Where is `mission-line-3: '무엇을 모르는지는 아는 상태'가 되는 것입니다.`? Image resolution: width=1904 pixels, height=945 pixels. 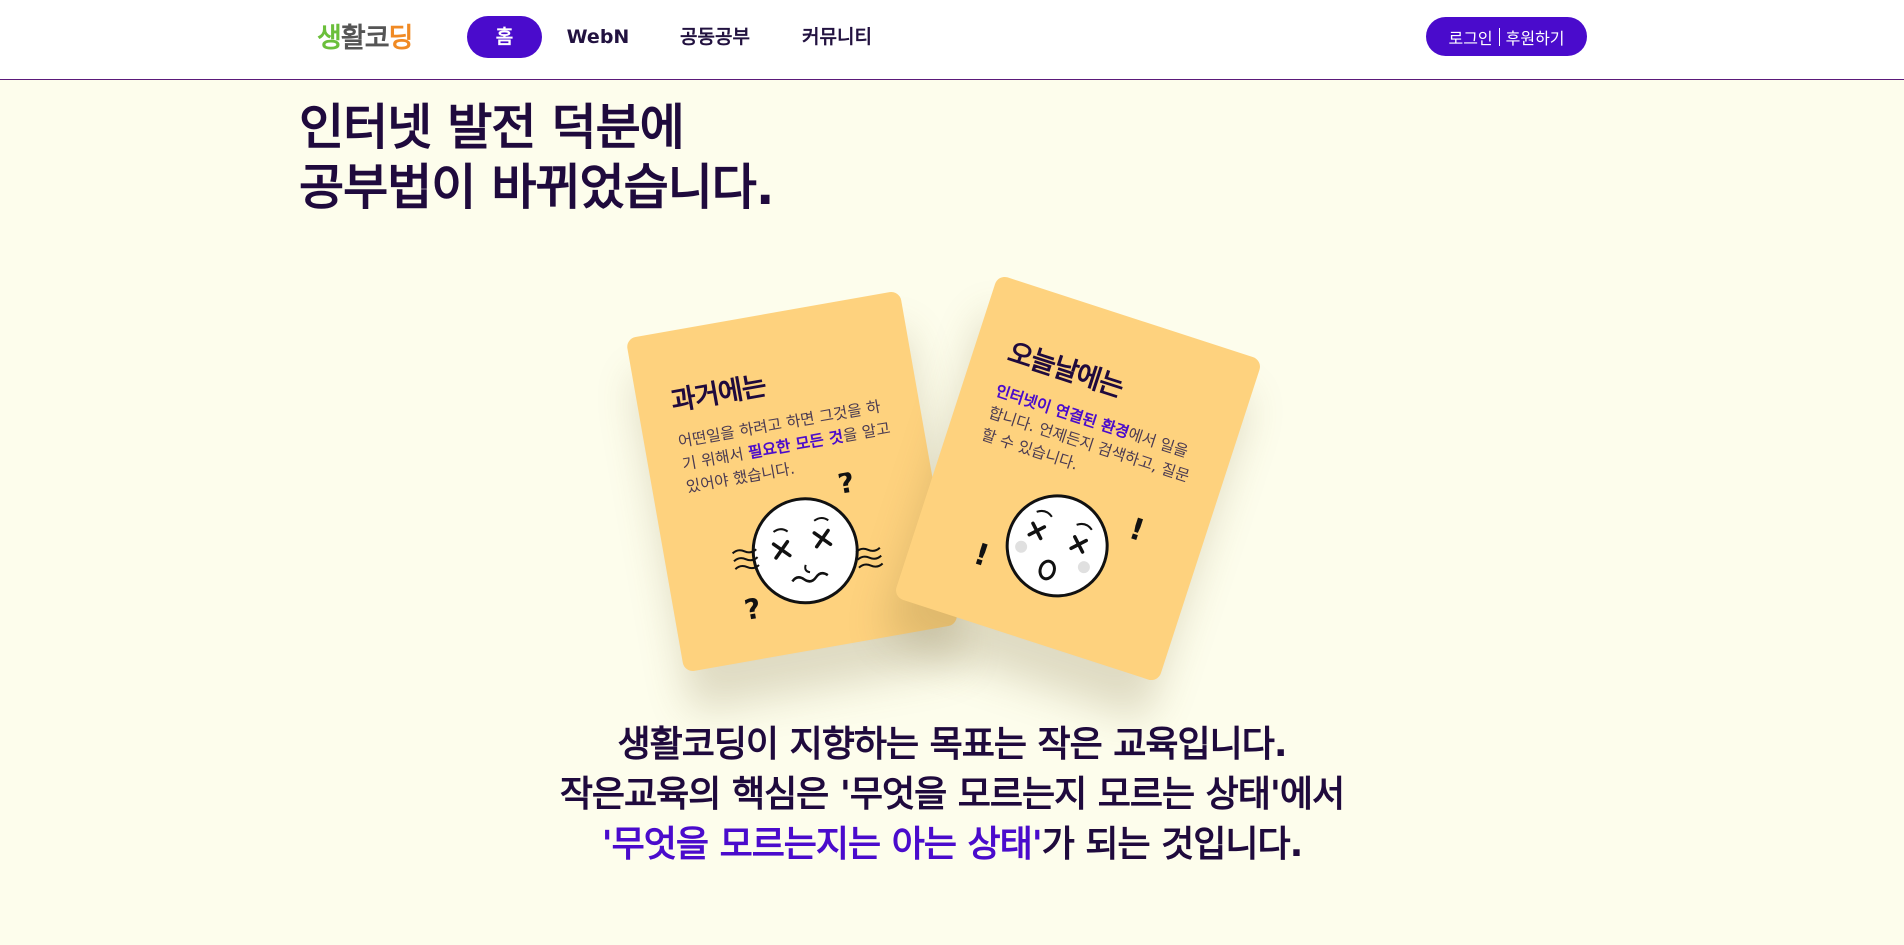
mission-line-3: '무엇을 모르는지는 아는 상태'가 되는 것입니다. is located at coordinates (952, 845).